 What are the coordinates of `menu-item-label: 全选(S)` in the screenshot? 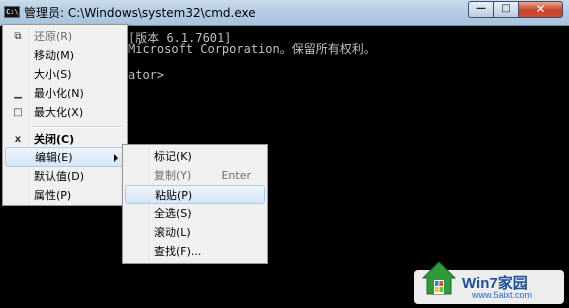 It's located at (173, 213).